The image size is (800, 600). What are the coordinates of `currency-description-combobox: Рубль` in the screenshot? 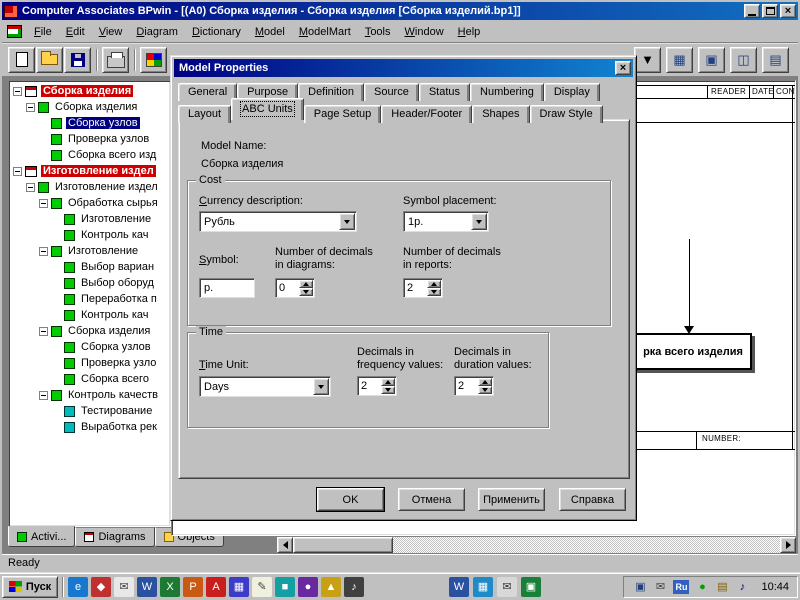 It's located at (278, 221).